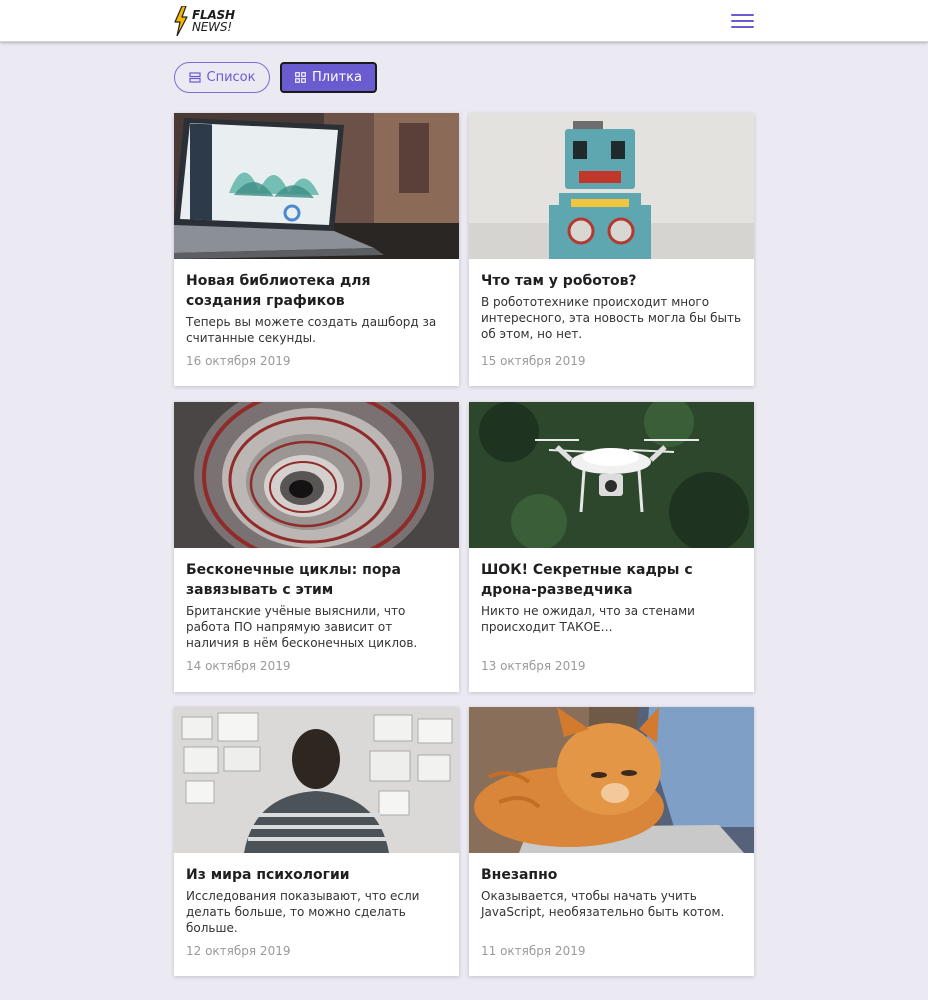 The width and height of the screenshot is (928, 1000). Describe the element at coordinates (231, 77) in the screenshot. I see `list-view-label: Список` at that location.